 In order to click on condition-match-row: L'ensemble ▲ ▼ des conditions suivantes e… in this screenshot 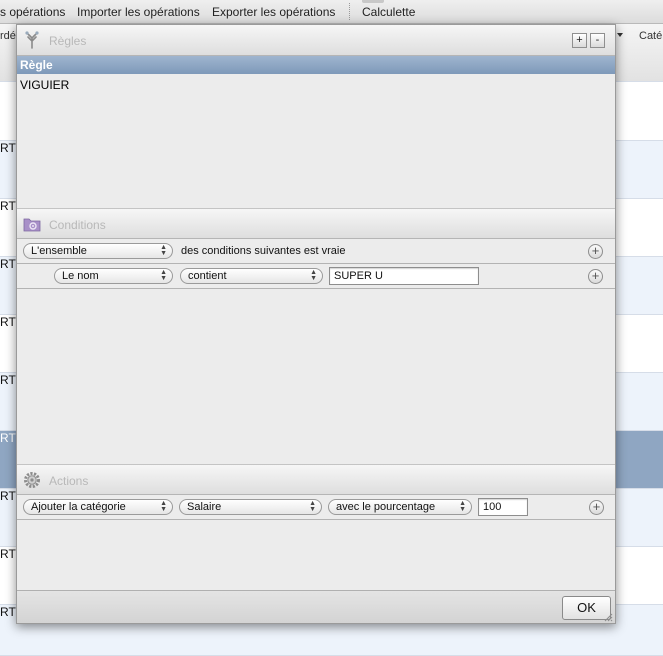, I will do `click(316, 251)`.